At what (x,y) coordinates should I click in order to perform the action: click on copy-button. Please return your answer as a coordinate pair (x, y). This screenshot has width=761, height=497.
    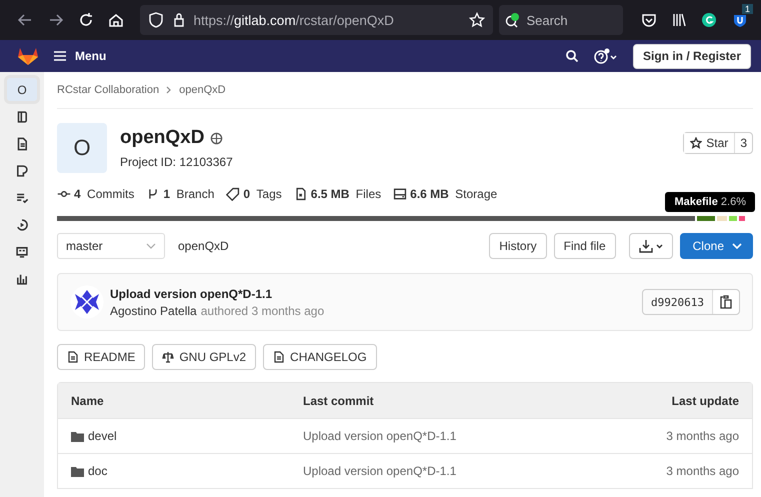
    Looking at the image, I should click on (726, 302).